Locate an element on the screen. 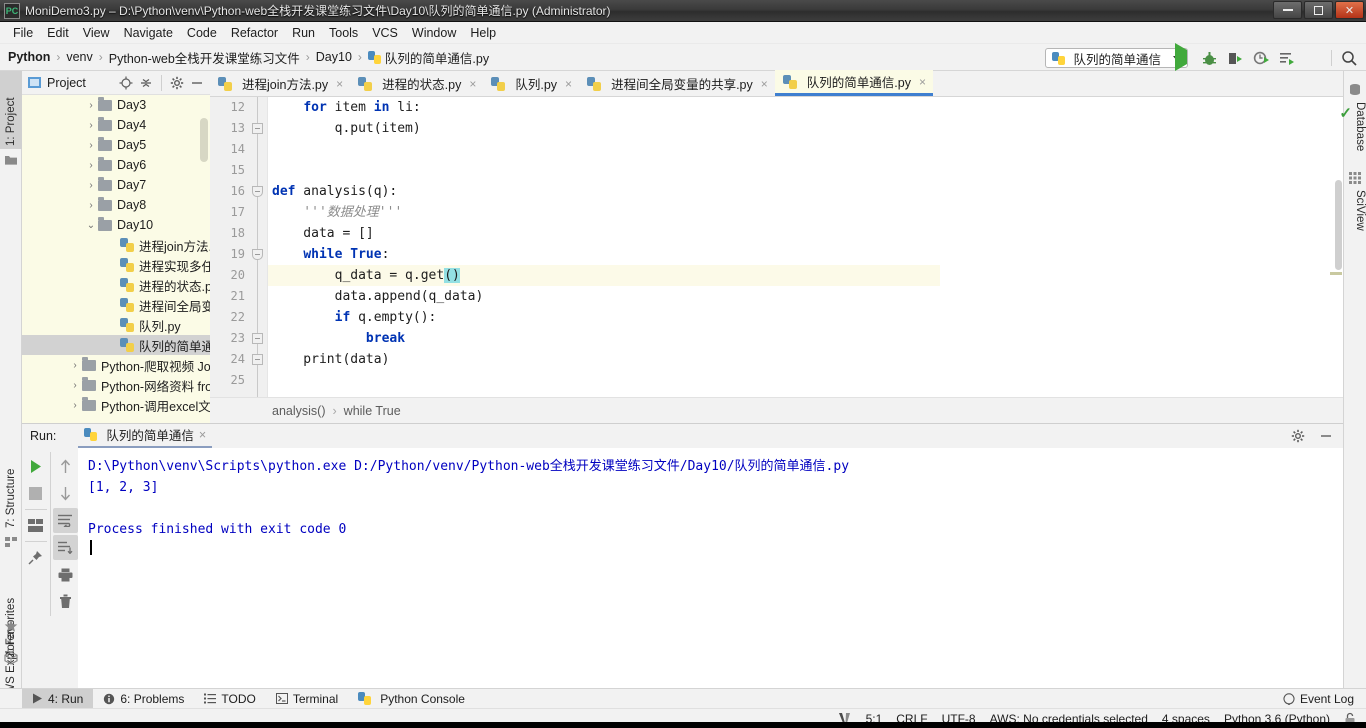  profile-icon is located at coordinates (1261, 58).